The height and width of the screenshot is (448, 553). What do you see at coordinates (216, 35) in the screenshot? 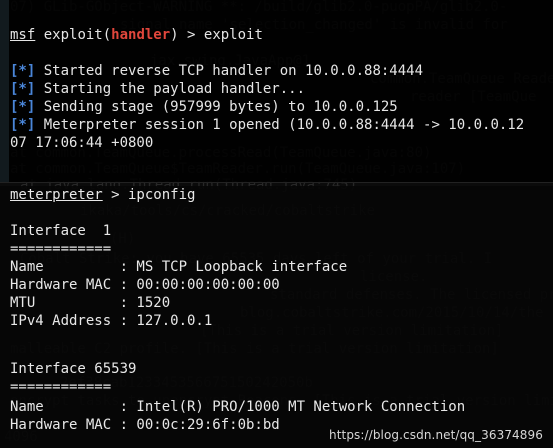
I see `prompt-suffix: ) > exploit` at bounding box center [216, 35].